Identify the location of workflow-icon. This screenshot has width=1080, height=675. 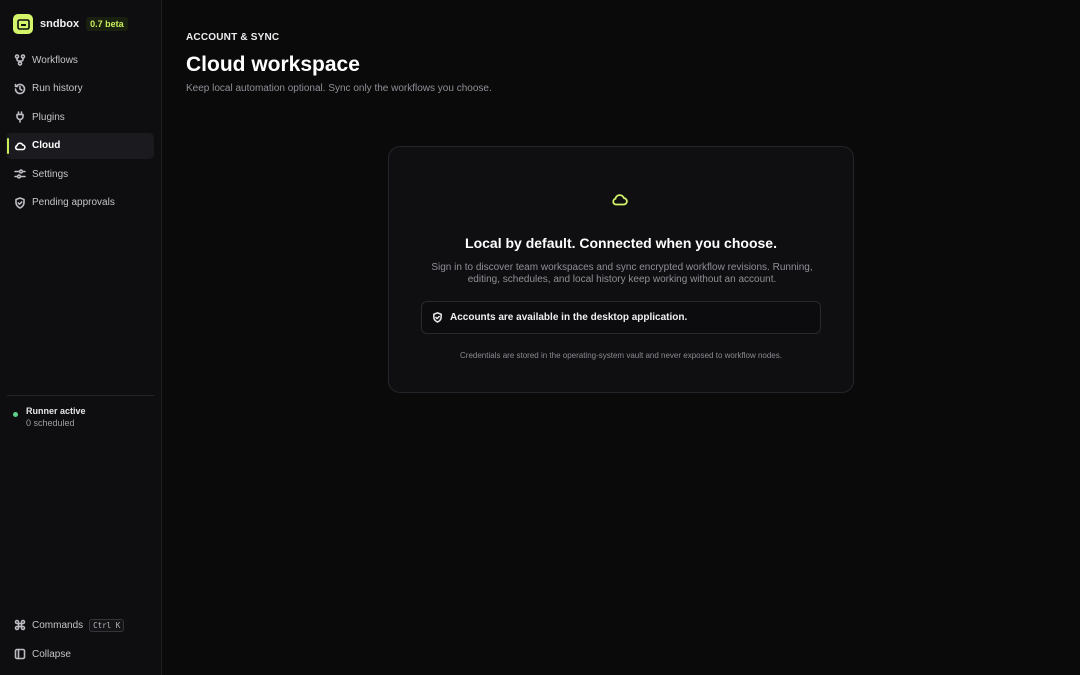
(20, 60).